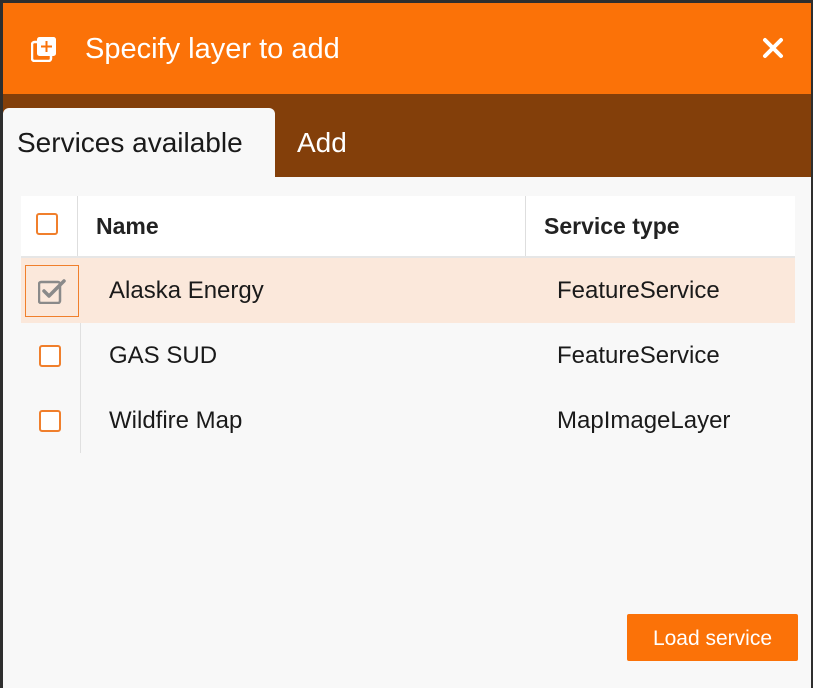 The width and height of the screenshot is (813, 688). I want to click on column-header-type-cell: Service type, so click(660, 226).